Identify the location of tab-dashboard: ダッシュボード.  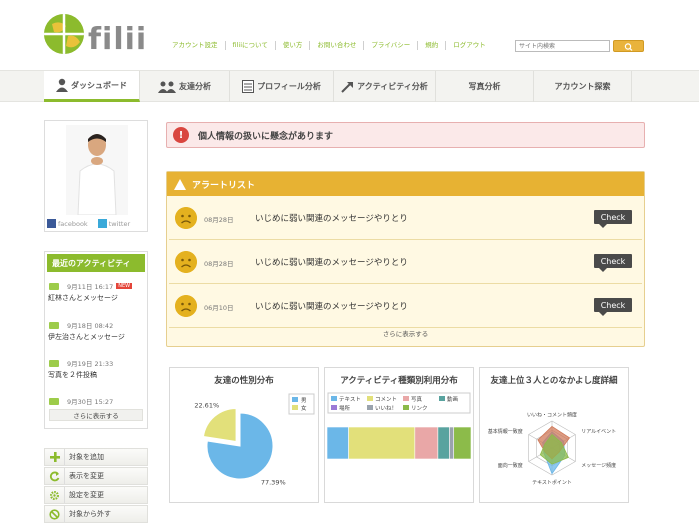
(92, 86).